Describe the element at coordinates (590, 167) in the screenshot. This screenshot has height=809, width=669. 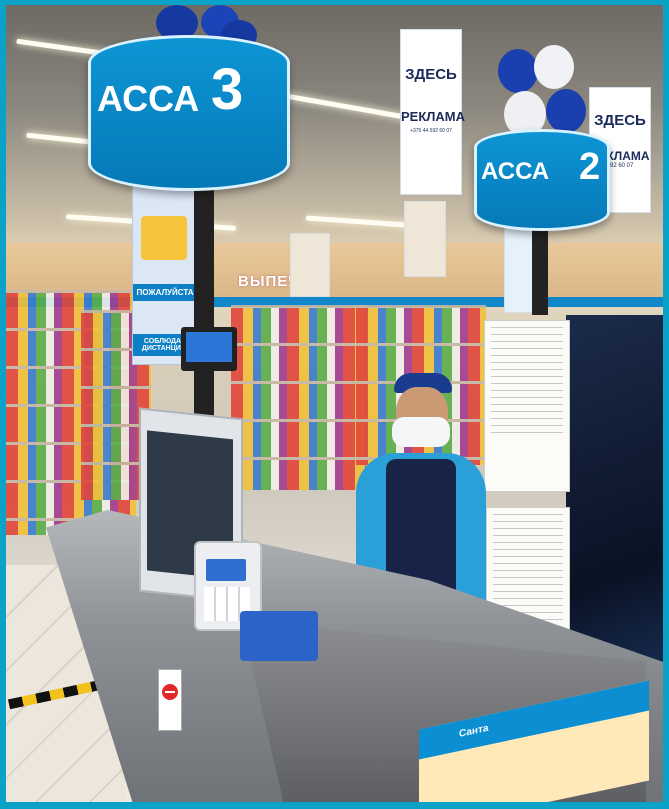
I see `kassa-number: 2` at that location.